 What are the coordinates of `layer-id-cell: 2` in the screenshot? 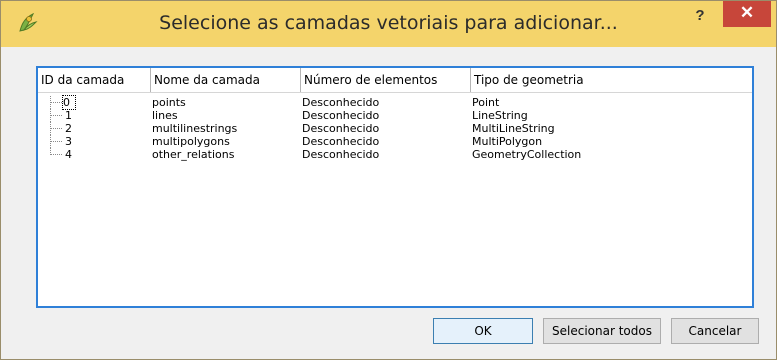 It's located at (68, 128).